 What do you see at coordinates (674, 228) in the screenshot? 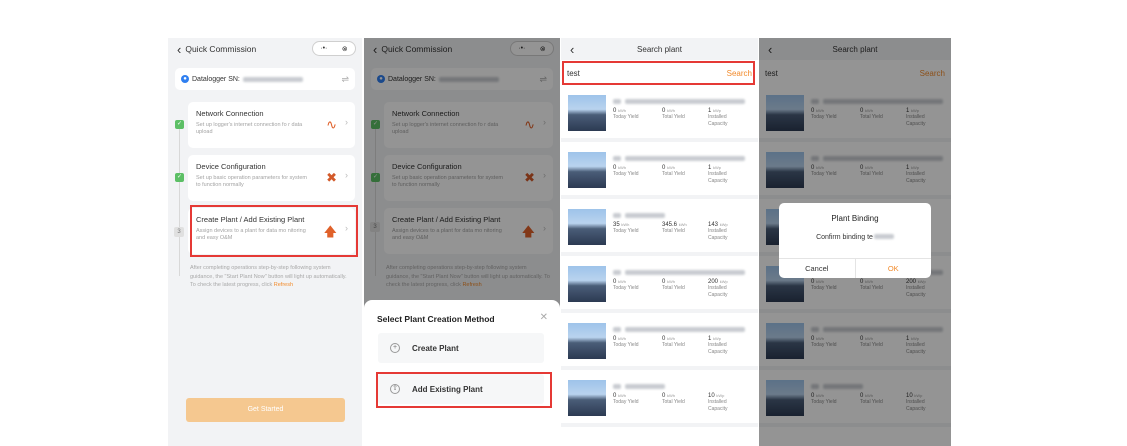
I see `total-yield-stat: 345.6 kWhTotal Yield` at bounding box center [674, 228].